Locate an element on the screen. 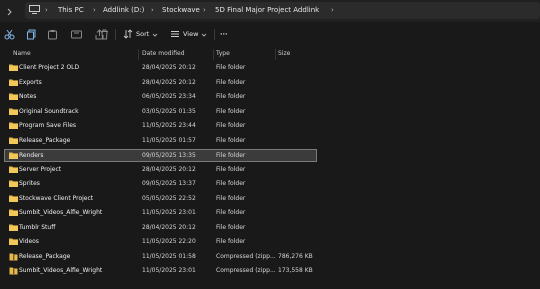  breadcrumb-current-folder: 5D Final Major Project Addlink is located at coordinates (267, 10).